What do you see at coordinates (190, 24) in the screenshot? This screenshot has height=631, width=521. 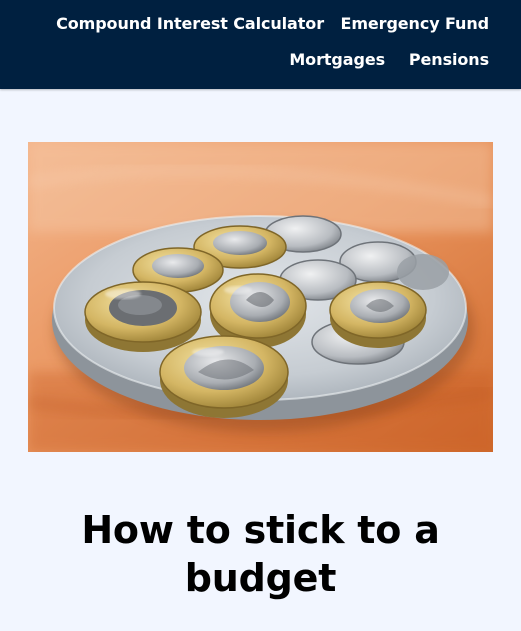 I see `nav-link-compound-interest-calculator: Compound Interest Calculator` at bounding box center [190, 24].